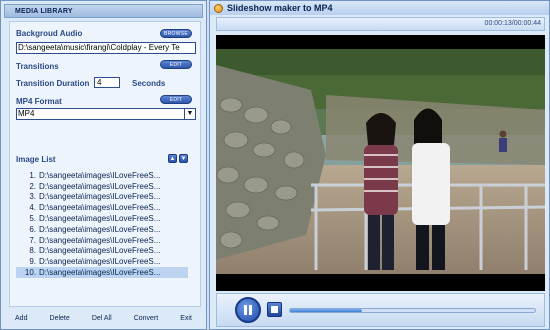  I want to click on image-list-item-number: 2., so click(32, 186).